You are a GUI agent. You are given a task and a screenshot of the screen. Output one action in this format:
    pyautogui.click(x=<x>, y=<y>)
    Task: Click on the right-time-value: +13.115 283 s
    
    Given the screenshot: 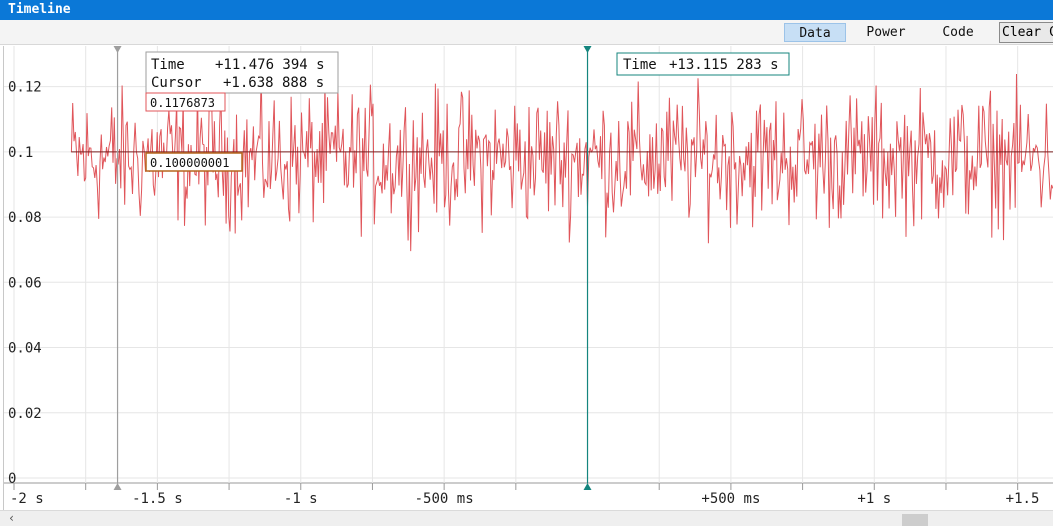 What is the action you would take?
    pyautogui.click(x=724, y=65)
    